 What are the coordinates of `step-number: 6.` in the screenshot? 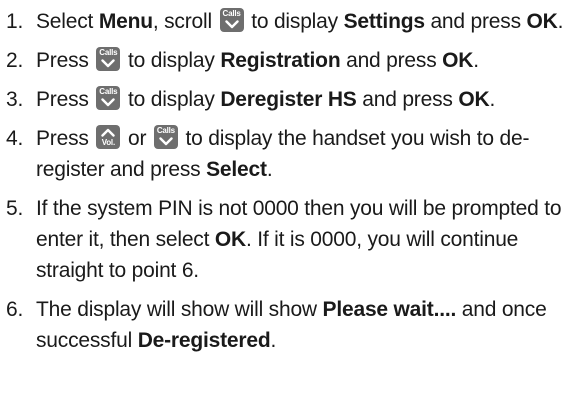 It's located at (15, 309).